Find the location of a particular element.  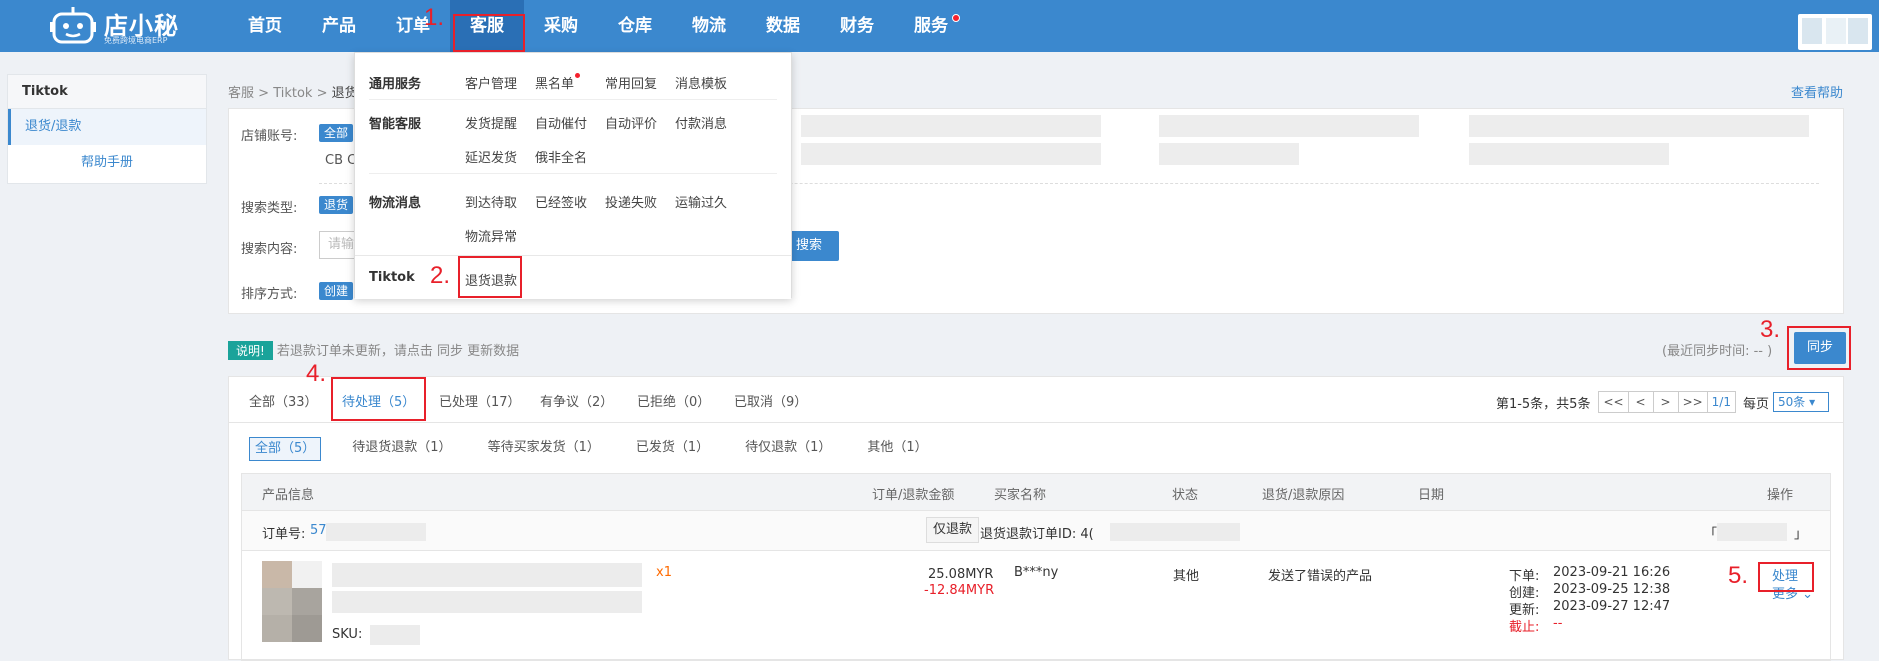

sort-chip: 创建 is located at coordinates (336, 291).